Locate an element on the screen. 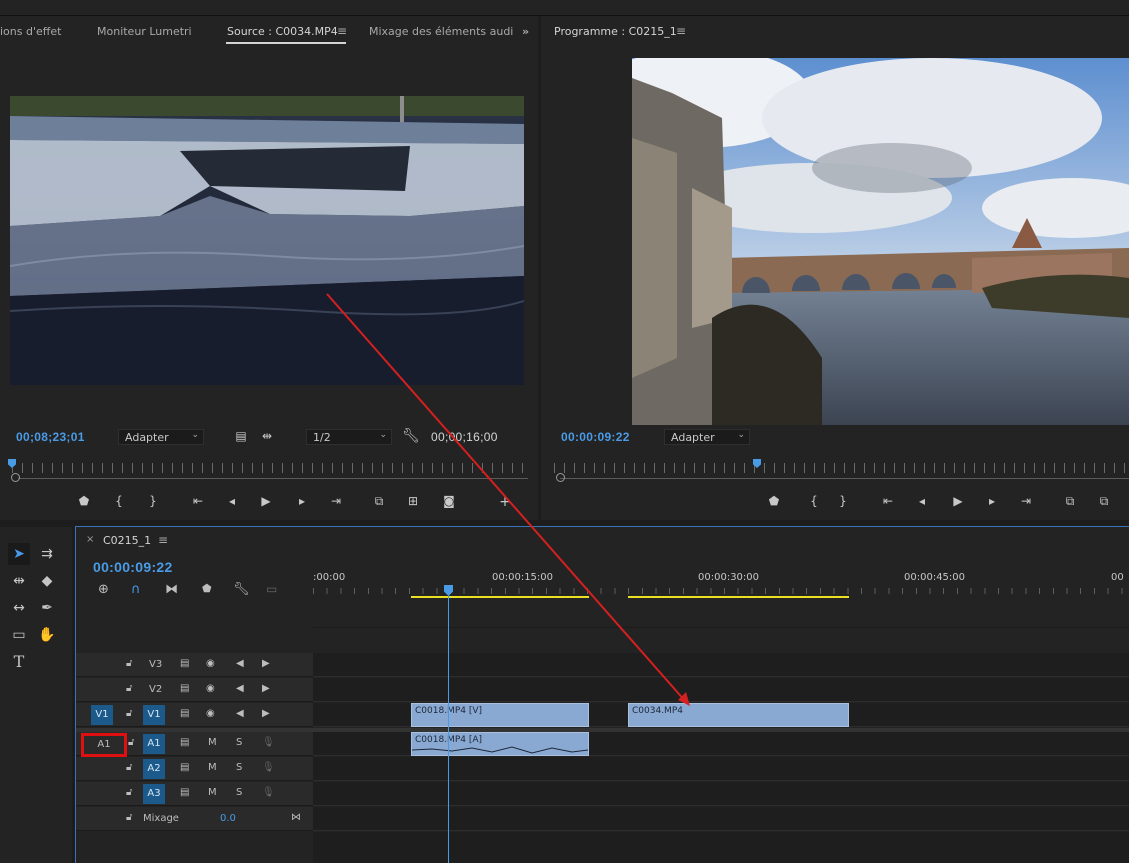  track-select-tool-icon: ⇉ is located at coordinates (47, 554).